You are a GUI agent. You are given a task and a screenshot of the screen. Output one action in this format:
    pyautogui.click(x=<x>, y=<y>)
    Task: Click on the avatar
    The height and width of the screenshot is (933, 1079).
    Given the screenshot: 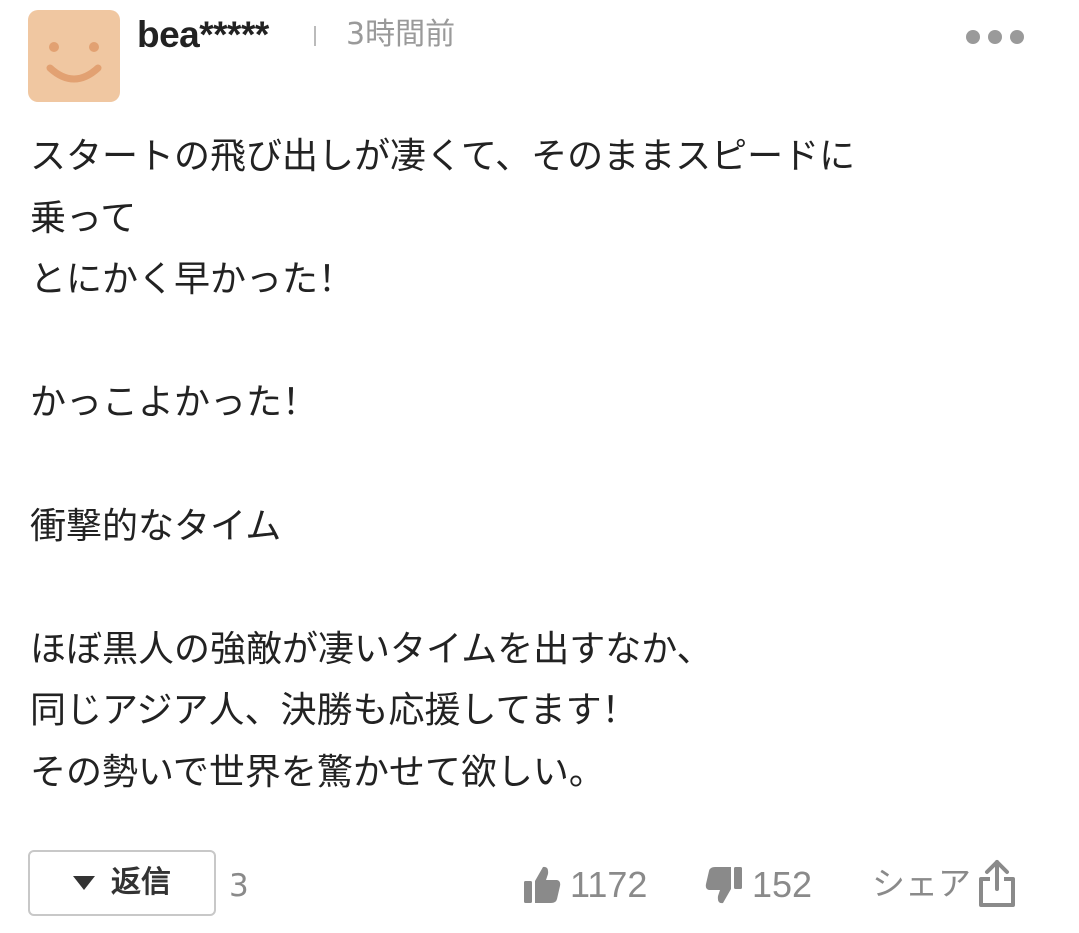 What is the action you would take?
    pyautogui.click(x=74, y=56)
    